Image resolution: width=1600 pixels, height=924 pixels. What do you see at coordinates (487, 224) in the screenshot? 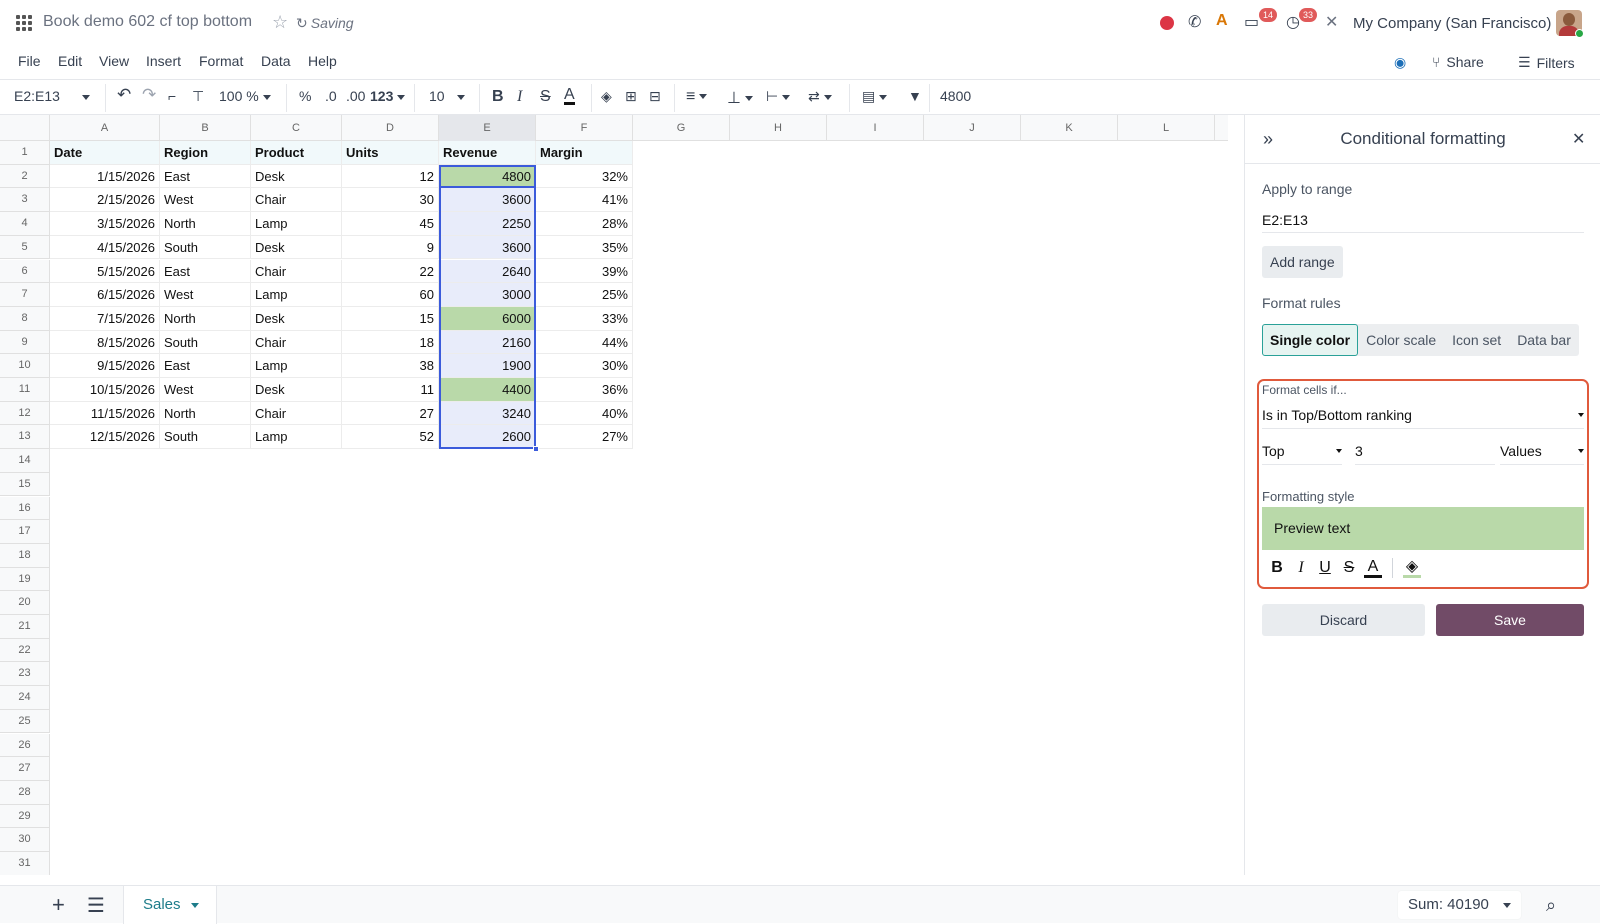
I see `cell: 2250` at bounding box center [487, 224].